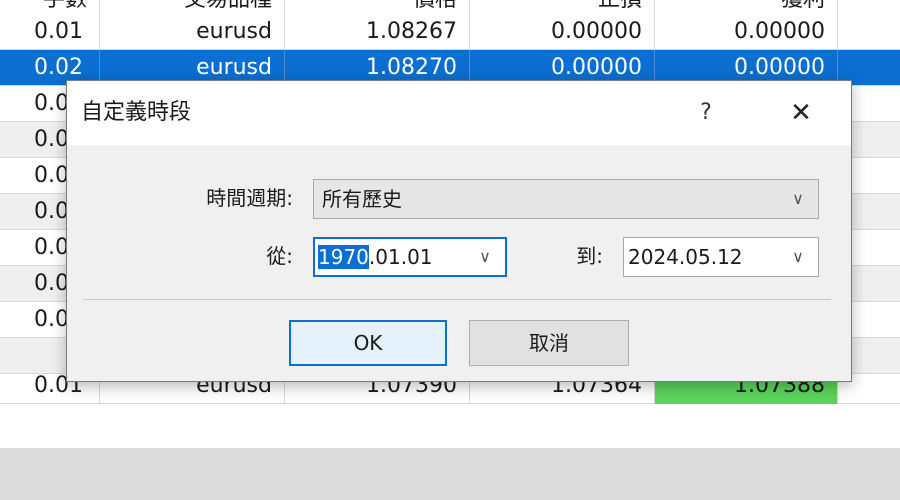  I want to click on cell-sl: 0.00000, so click(562, 32).